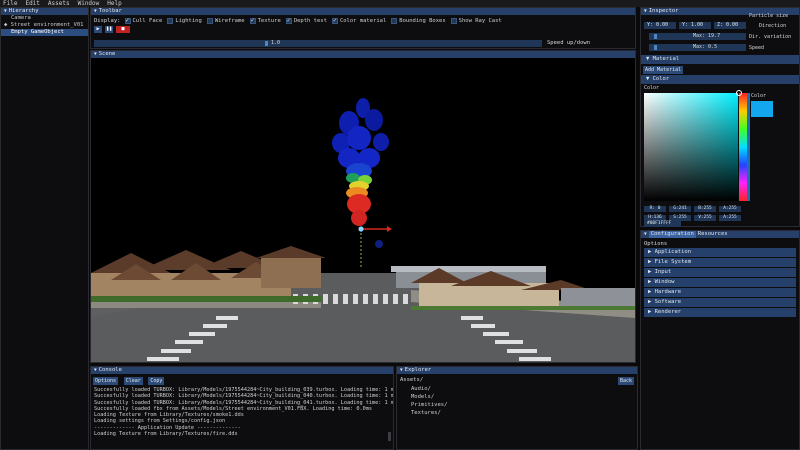 Image resolution: width=800 pixels, height=450 pixels. What do you see at coordinates (713, 234) in the screenshot?
I see `tab-resources: Resources` at bounding box center [713, 234].